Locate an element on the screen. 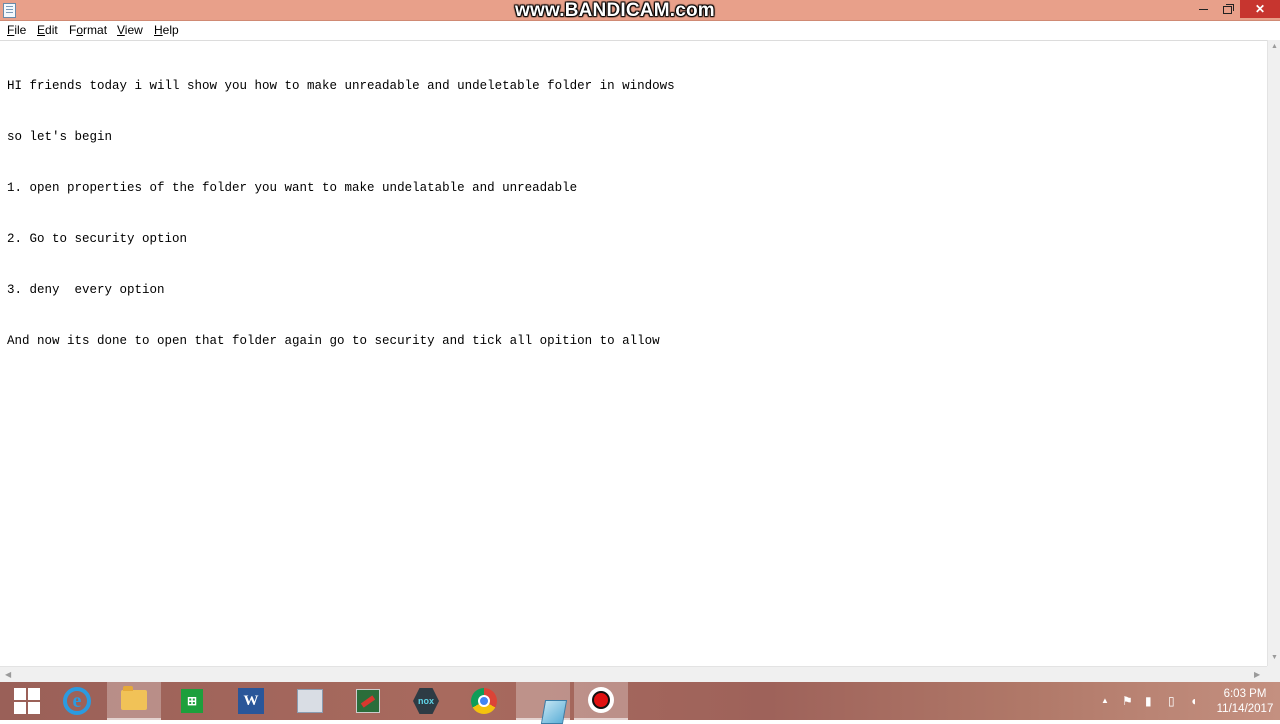  folder-icon is located at coordinates (134, 698).